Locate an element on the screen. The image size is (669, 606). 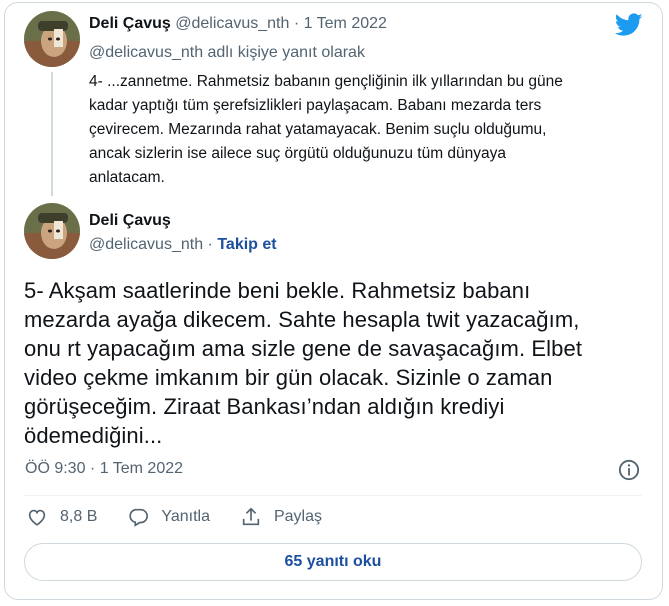
tweet-text-line: anlatacam. is located at coordinates (127, 177).